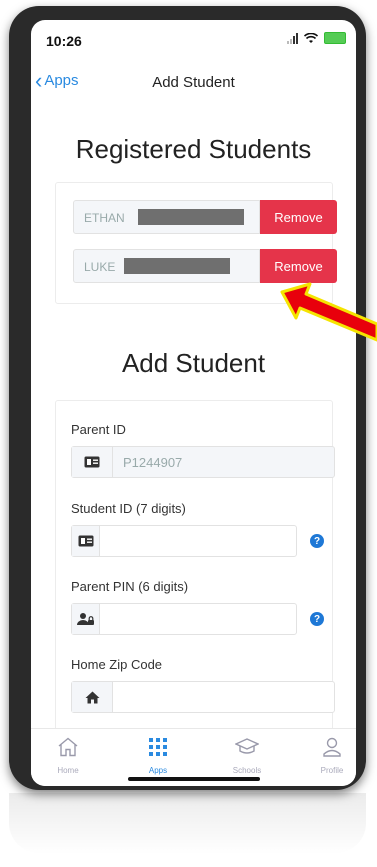  I want to click on page-title: Add Student, so click(193, 82).